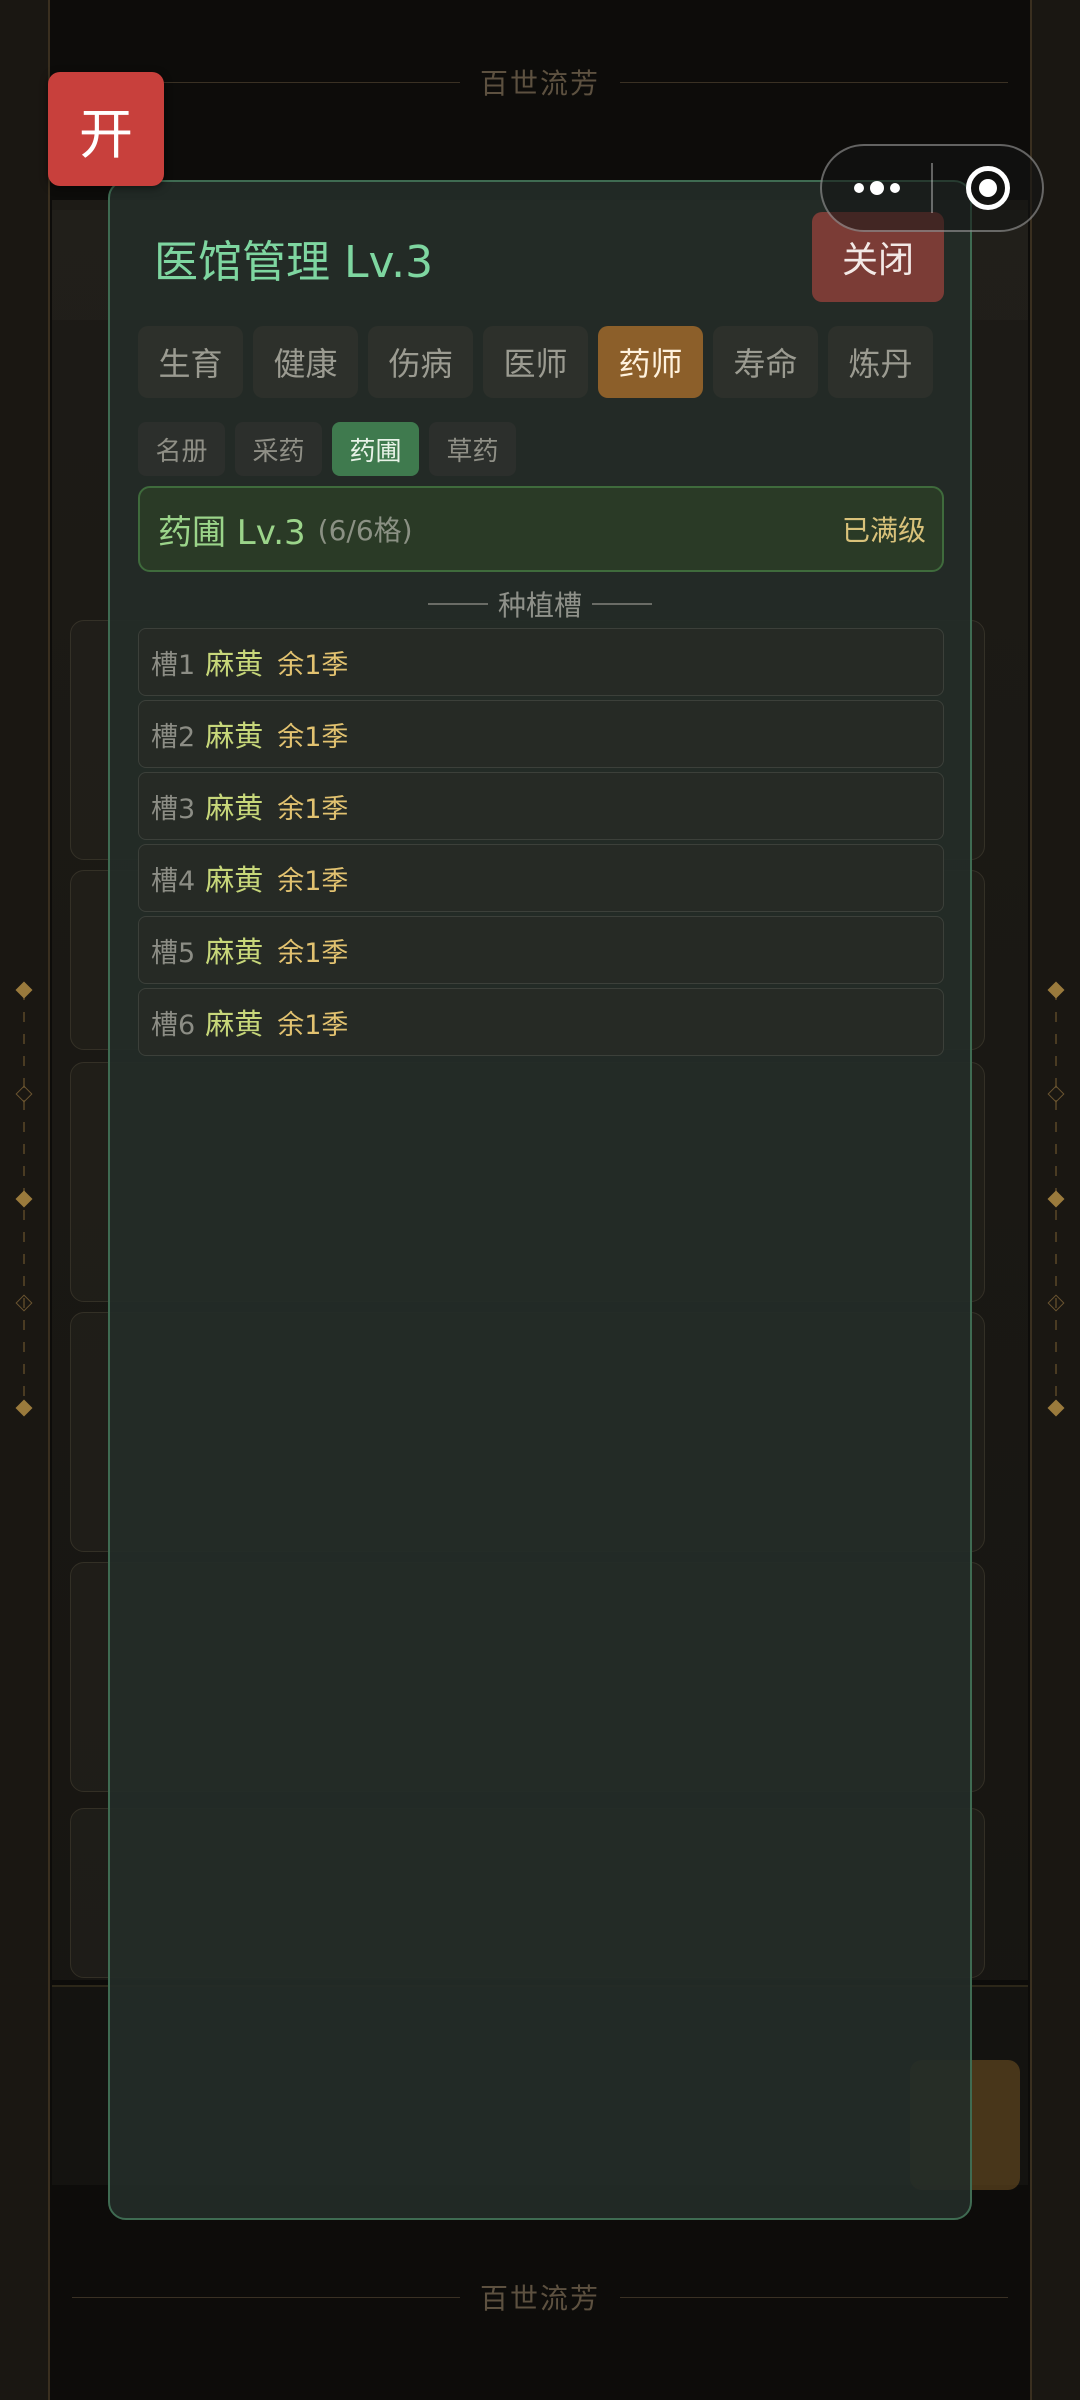 This screenshot has width=1080, height=2400. Describe the element at coordinates (541, 734) in the screenshot. I see `planting-slot: 槽2 麻黄 余1季` at that location.